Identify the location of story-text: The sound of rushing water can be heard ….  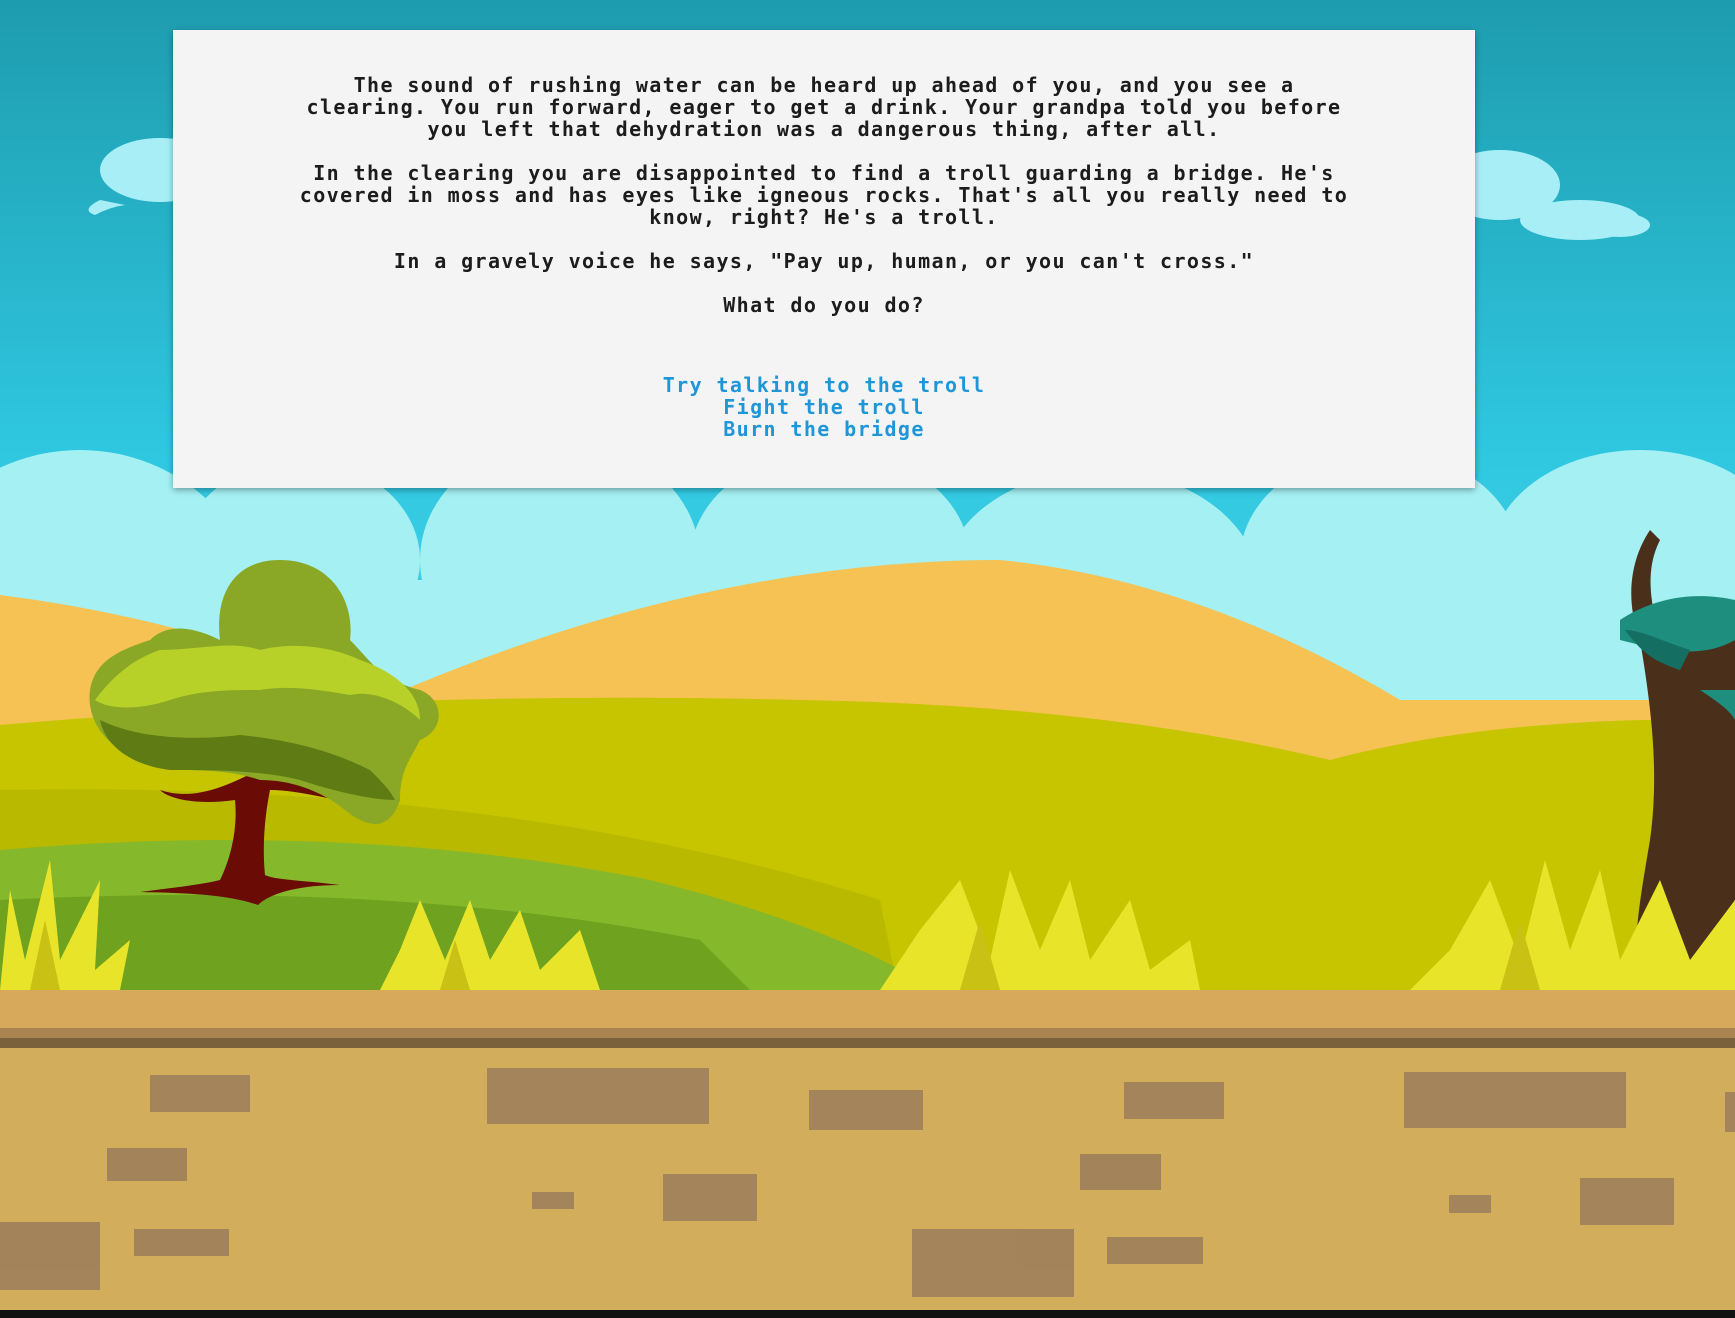
(824, 195).